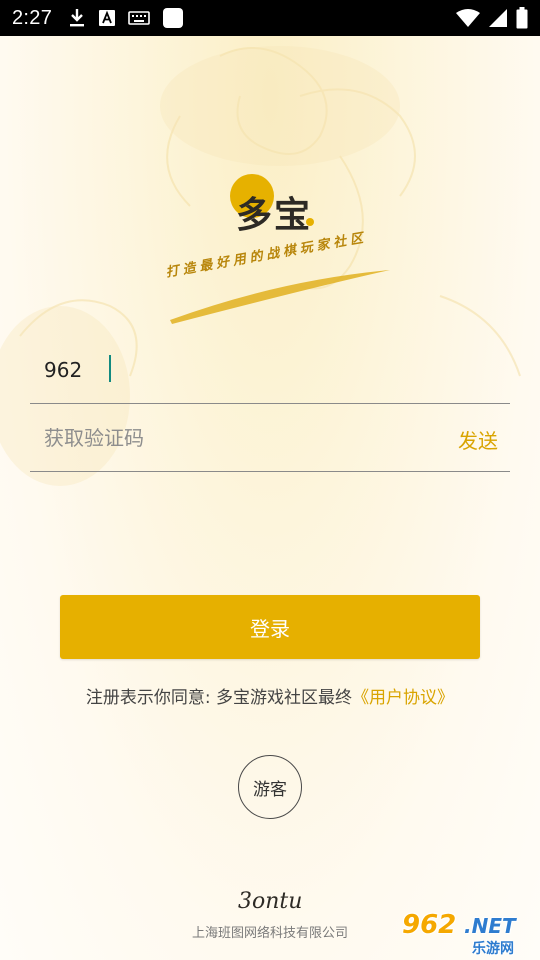  I want to click on slogan: 打造最好用的战棋玩家社区, so click(290, 280).